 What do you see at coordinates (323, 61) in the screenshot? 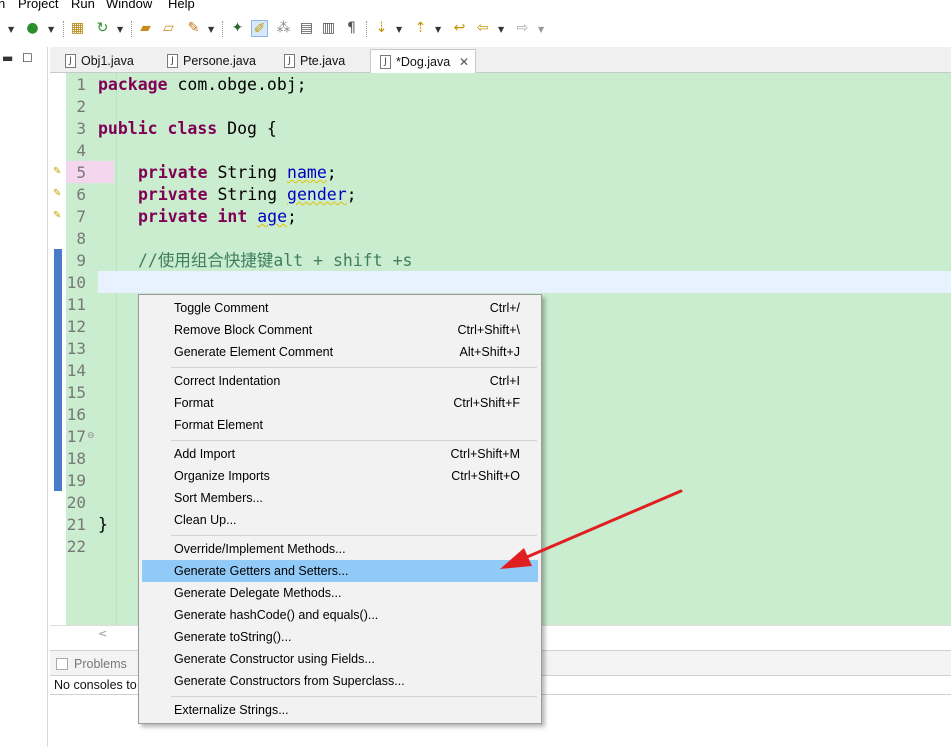
I see `tab-label: Pte.java` at bounding box center [323, 61].